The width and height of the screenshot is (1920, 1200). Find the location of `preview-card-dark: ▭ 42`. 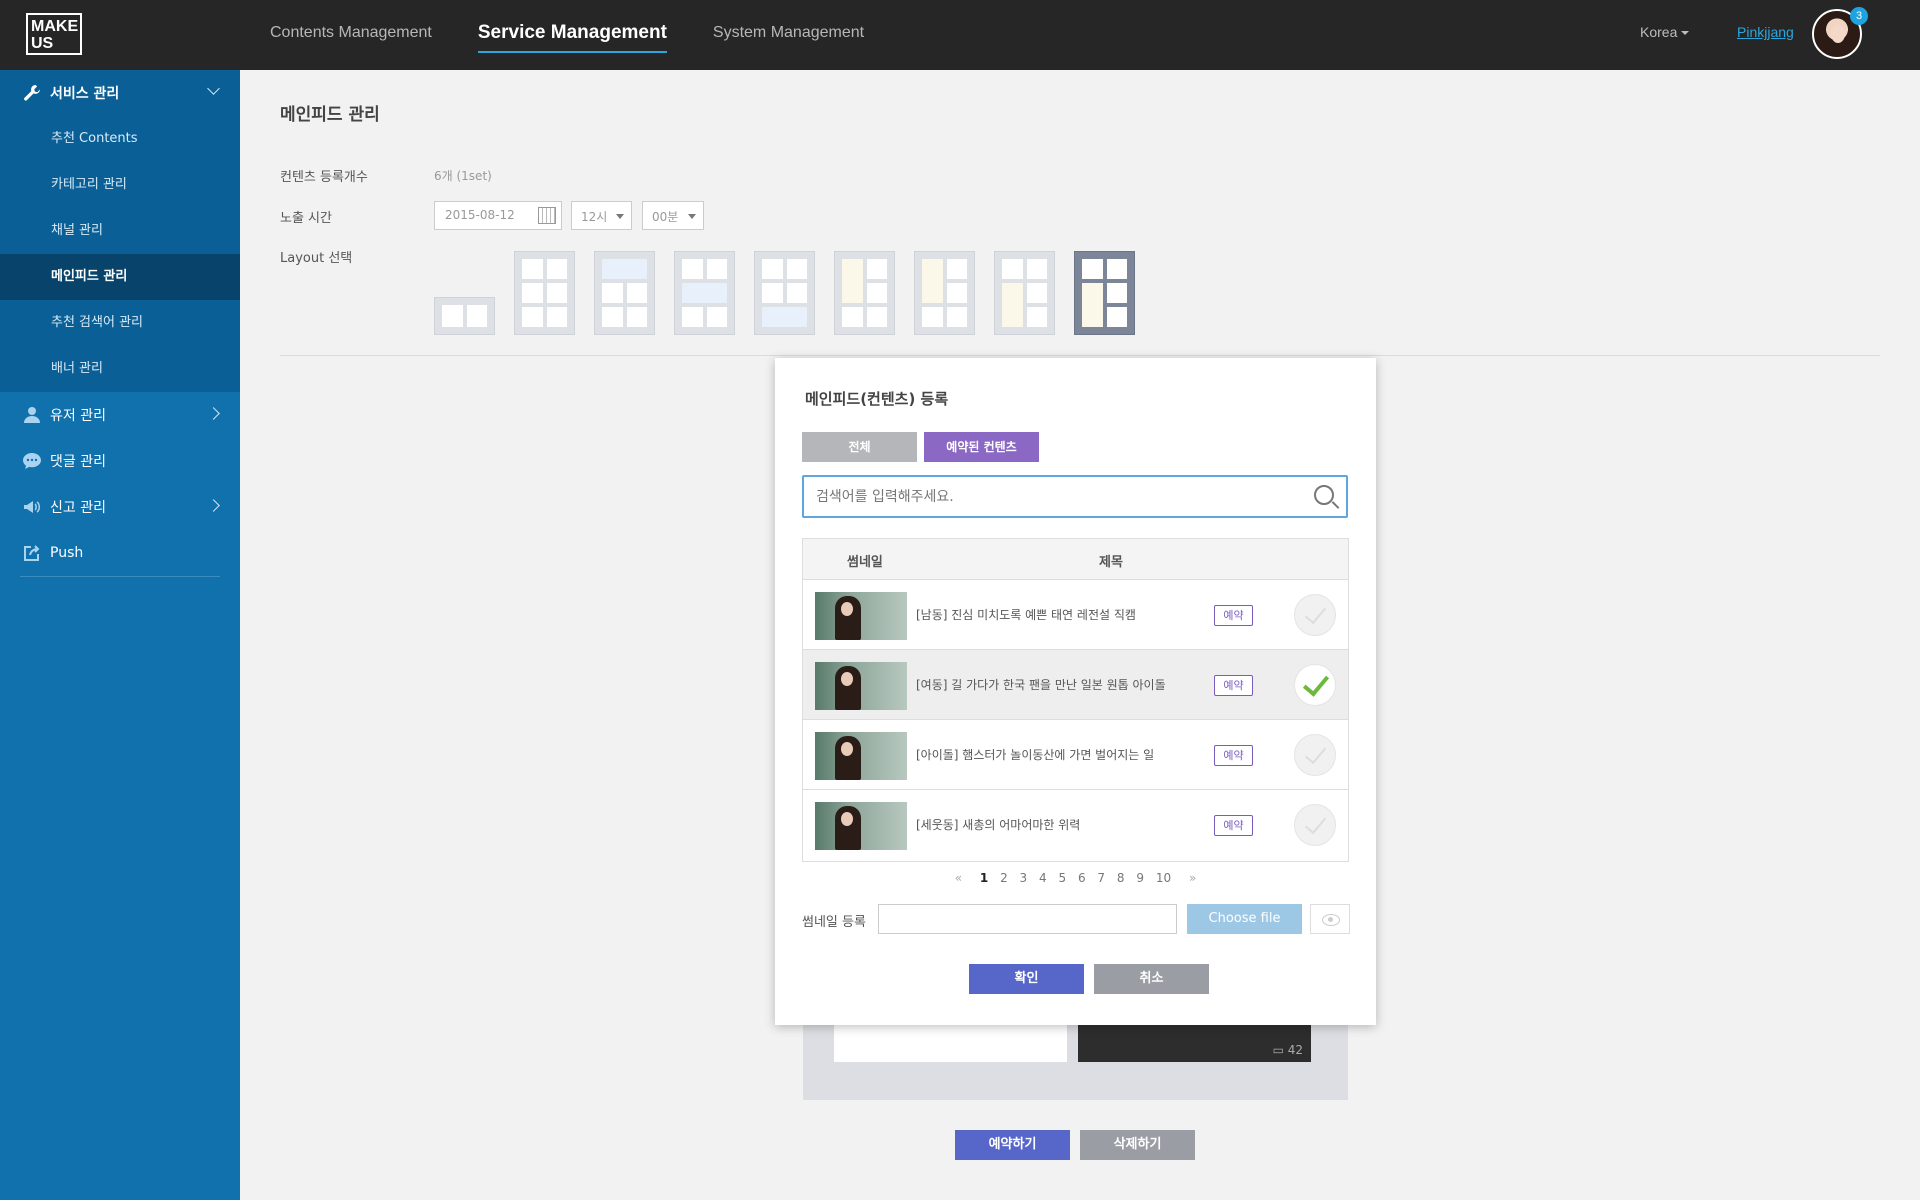

preview-card-dark: ▭ 42 is located at coordinates (1194, 1041).